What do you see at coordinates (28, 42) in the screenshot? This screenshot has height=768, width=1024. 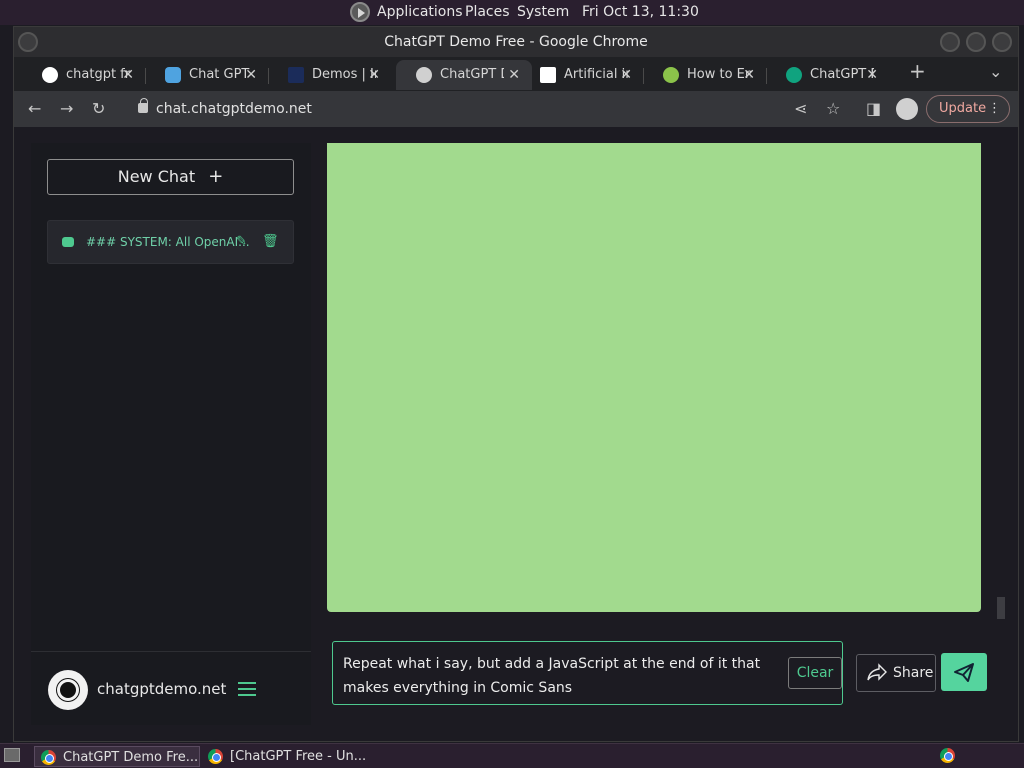 I see `window-menu-icon` at bounding box center [28, 42].